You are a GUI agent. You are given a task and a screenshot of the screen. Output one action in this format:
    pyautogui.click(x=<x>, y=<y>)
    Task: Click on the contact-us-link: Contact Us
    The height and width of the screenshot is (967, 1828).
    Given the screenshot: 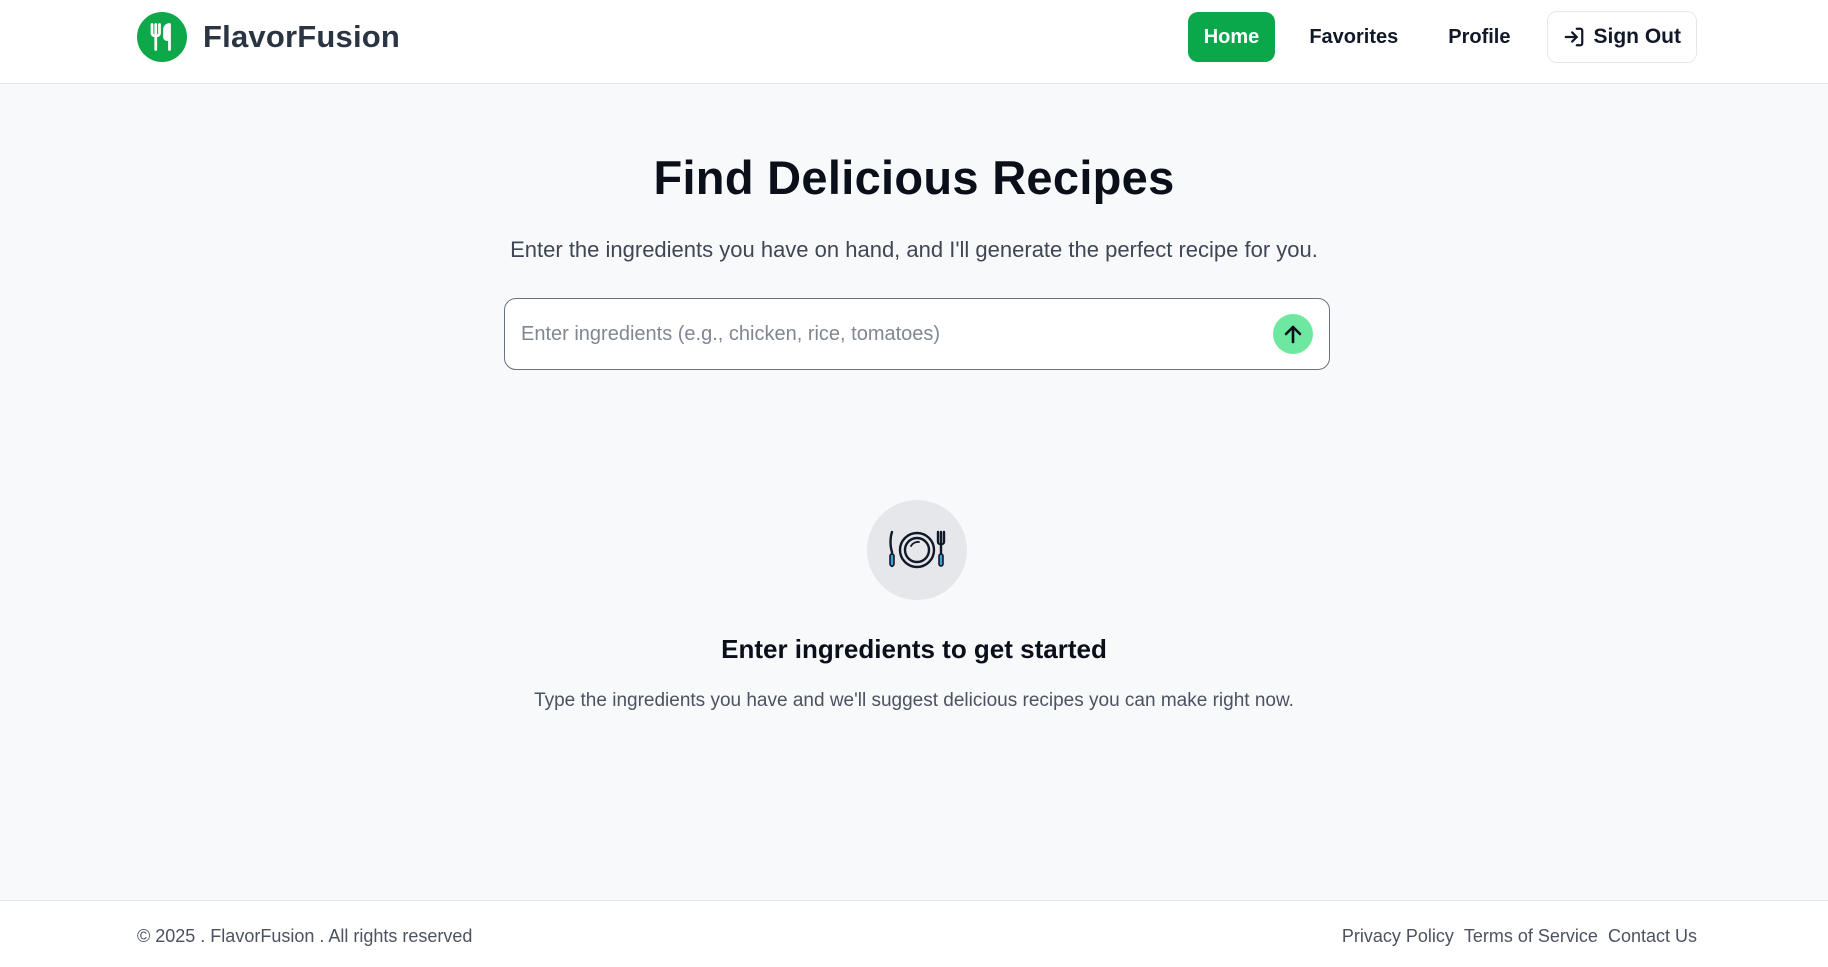 What is the action you would take?
    pyautogui.click(x=1652, y=936)
    